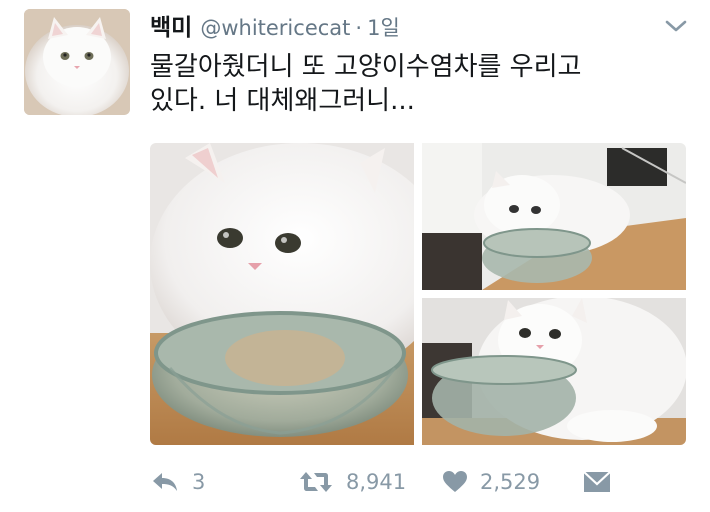 This screenshot has height=512, width=710. What do you see at coordinates (199, 482) in the screenshot?
I see `reply-count: 3` at bounding box center [199, 482].